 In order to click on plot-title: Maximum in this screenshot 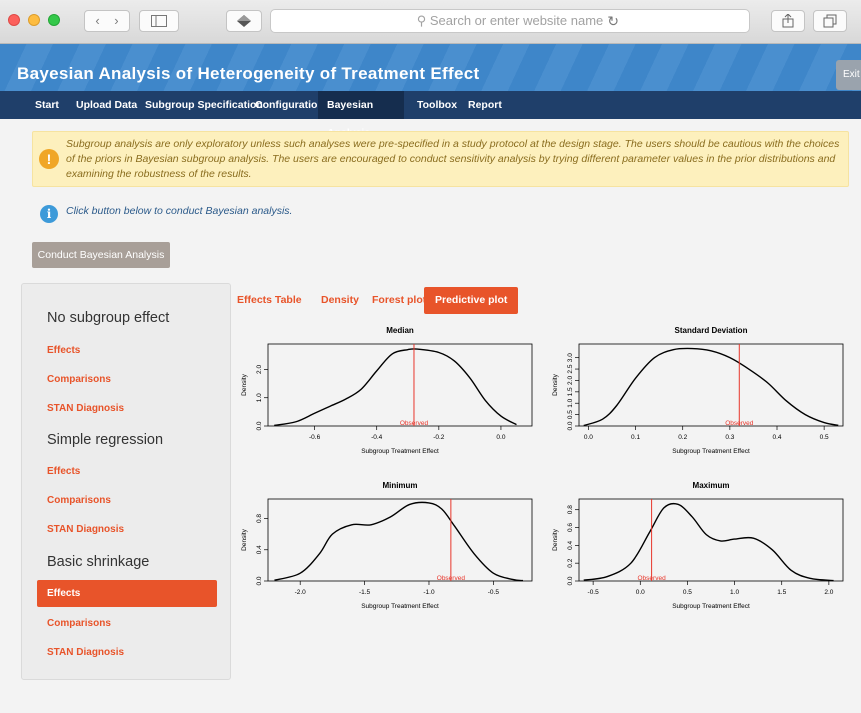, I will do `click(711, 485)`.